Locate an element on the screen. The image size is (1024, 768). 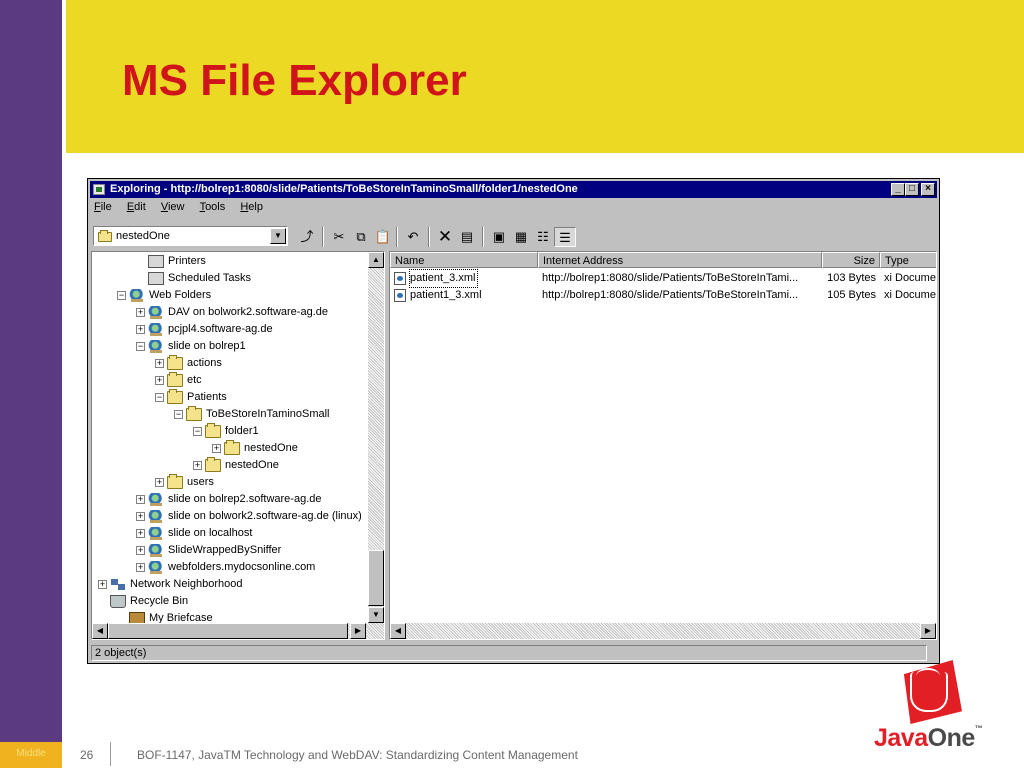
tree-item-label: slide on bolrep2.software-ag.de is located at coordinates (245, 499).